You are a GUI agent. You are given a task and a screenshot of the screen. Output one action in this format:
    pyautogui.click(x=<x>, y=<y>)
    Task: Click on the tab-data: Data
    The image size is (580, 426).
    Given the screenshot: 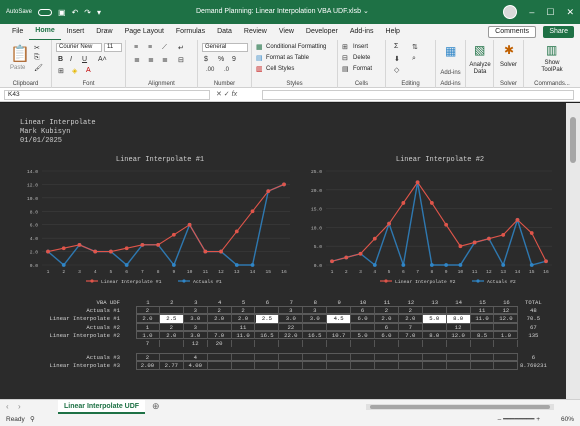 What is the action you would take?
    pyautogui.click(x=224, y=32)
    